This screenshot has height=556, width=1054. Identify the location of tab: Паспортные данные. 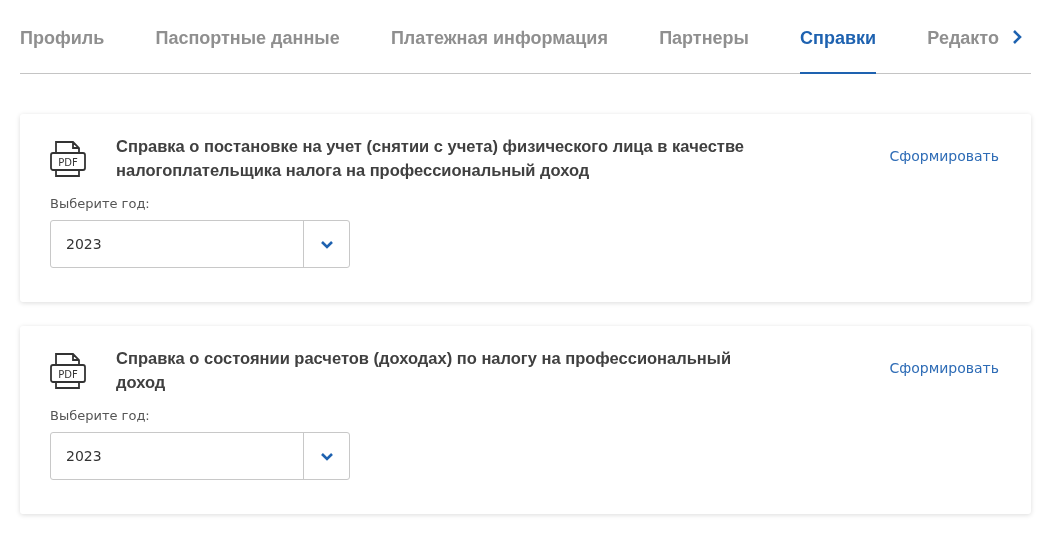
(247, 37).